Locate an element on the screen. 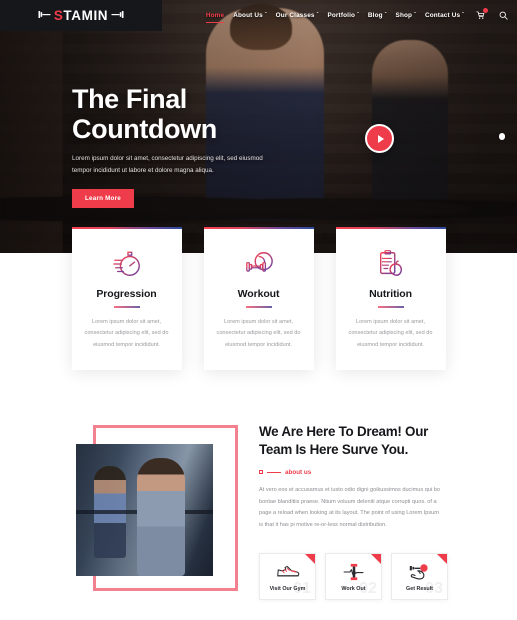 Image resolution: width=517 pixels, height=620 pixels. nav-label: Blog is located at coordinates (375, 15).